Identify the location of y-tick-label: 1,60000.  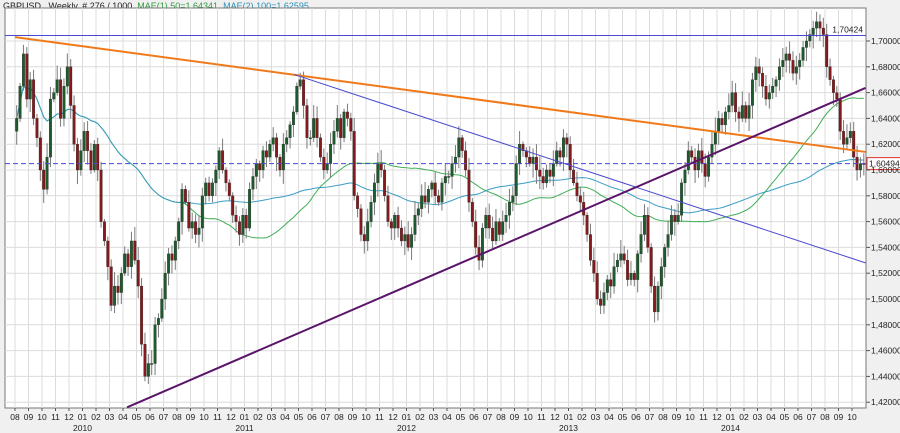
(885, 170).